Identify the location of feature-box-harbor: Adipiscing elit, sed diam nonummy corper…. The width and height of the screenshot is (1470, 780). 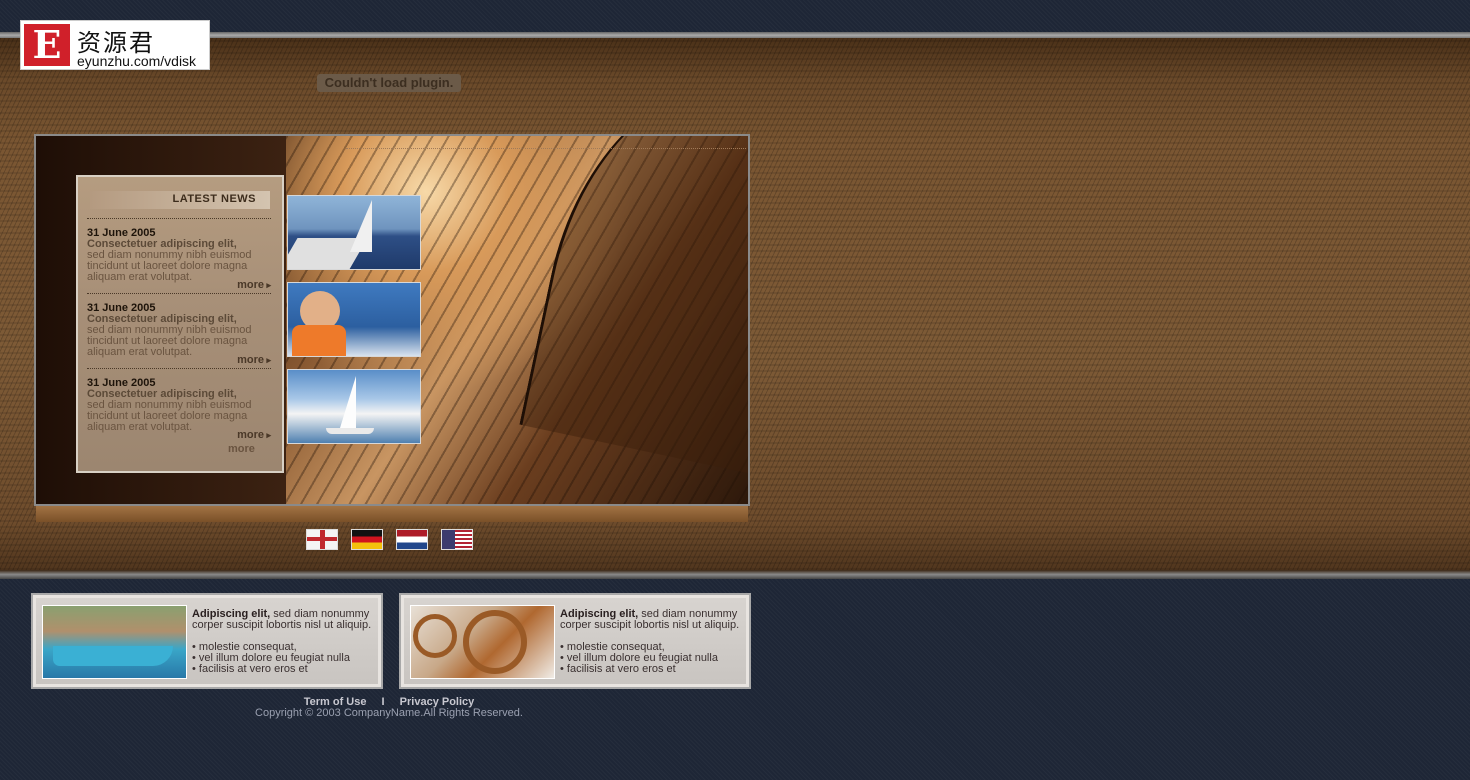
(207, 641).